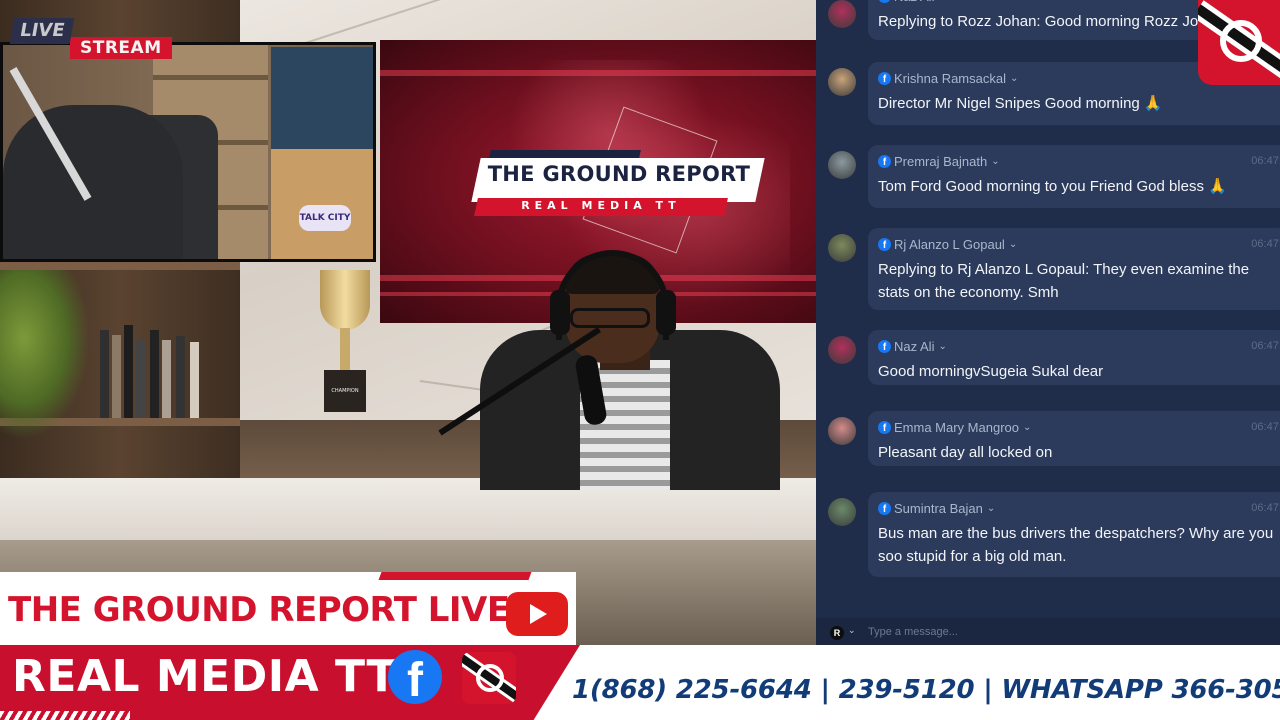  What do you see at coordinates (949, 244) in the screenshot?
I see `commenter-name: Rj Alanzo L Gopaul` at bounding box center [949, 244].